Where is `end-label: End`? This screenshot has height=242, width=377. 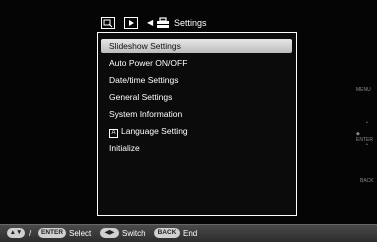
end-label: End is located at coordinates (190, 233).